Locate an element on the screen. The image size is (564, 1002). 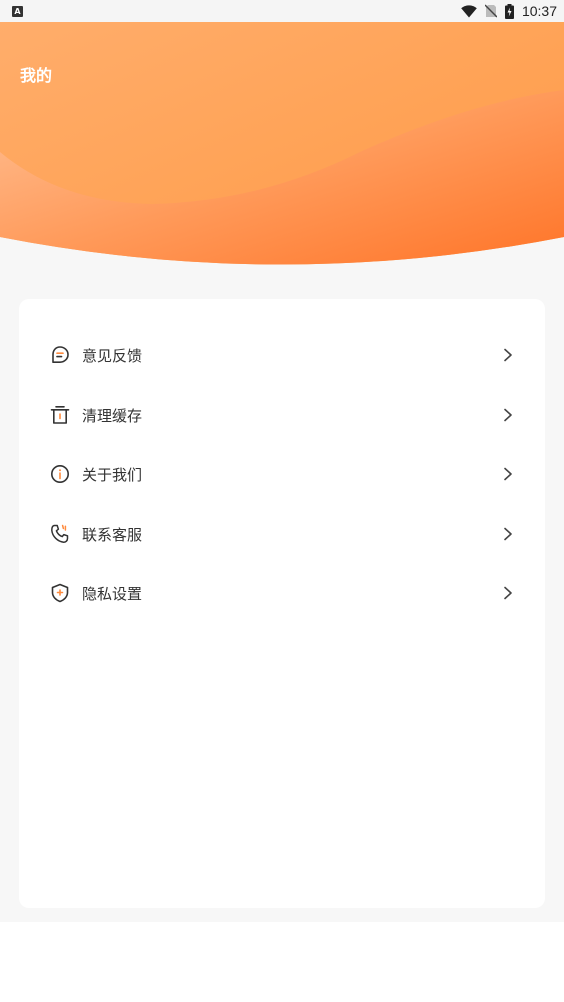
menu-item-label: 联系客服 is located at coordinates (112, 534).